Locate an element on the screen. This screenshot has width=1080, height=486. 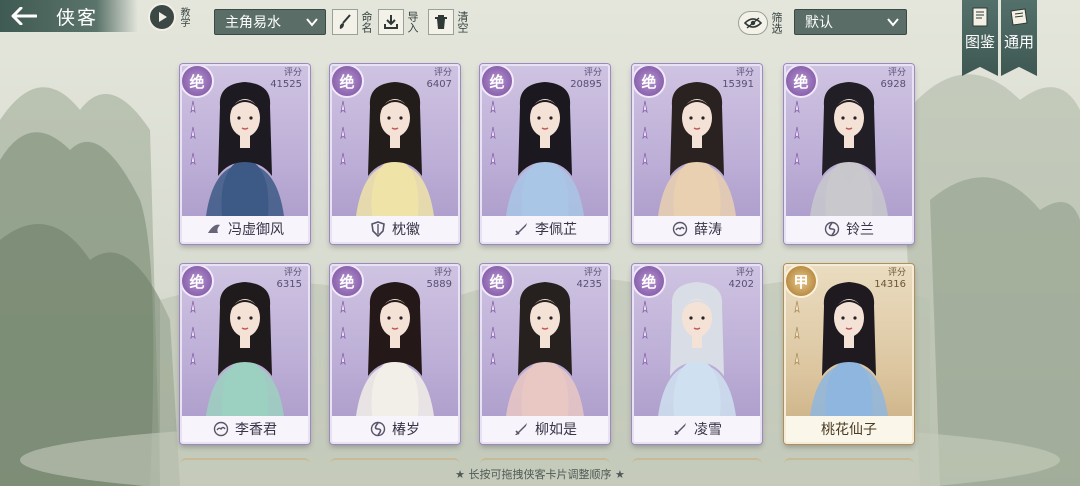
codex-banner: 图鉴 is located at coordinates (980, 38).